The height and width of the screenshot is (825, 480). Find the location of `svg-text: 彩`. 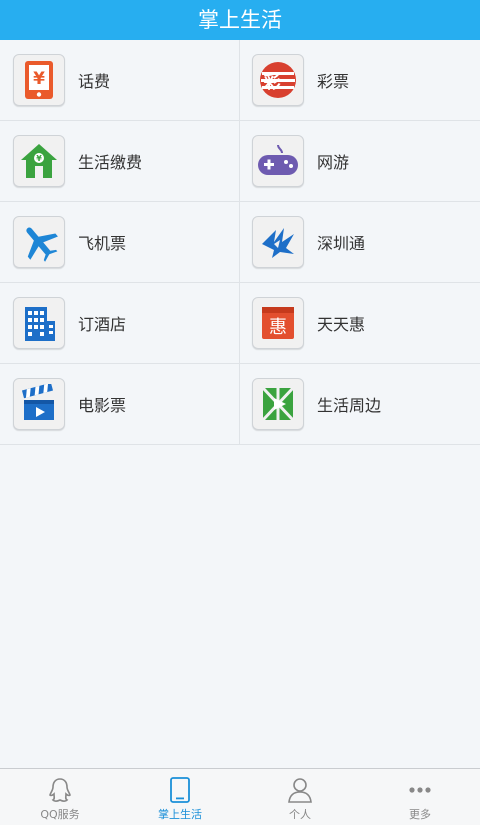

svg-text: 彩 is located at coordinates (272, 83).